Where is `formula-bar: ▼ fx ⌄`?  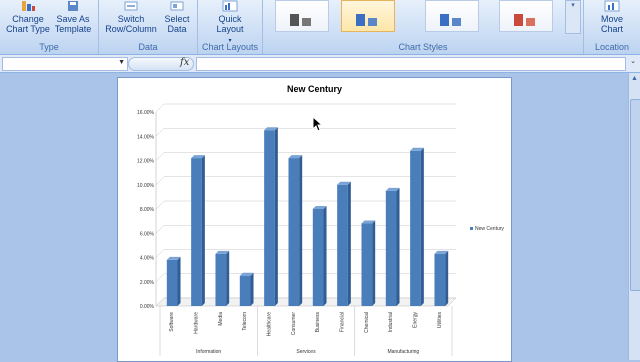 formula-bar: ▼ fx ⌄ is located at coordinates (320, 64).